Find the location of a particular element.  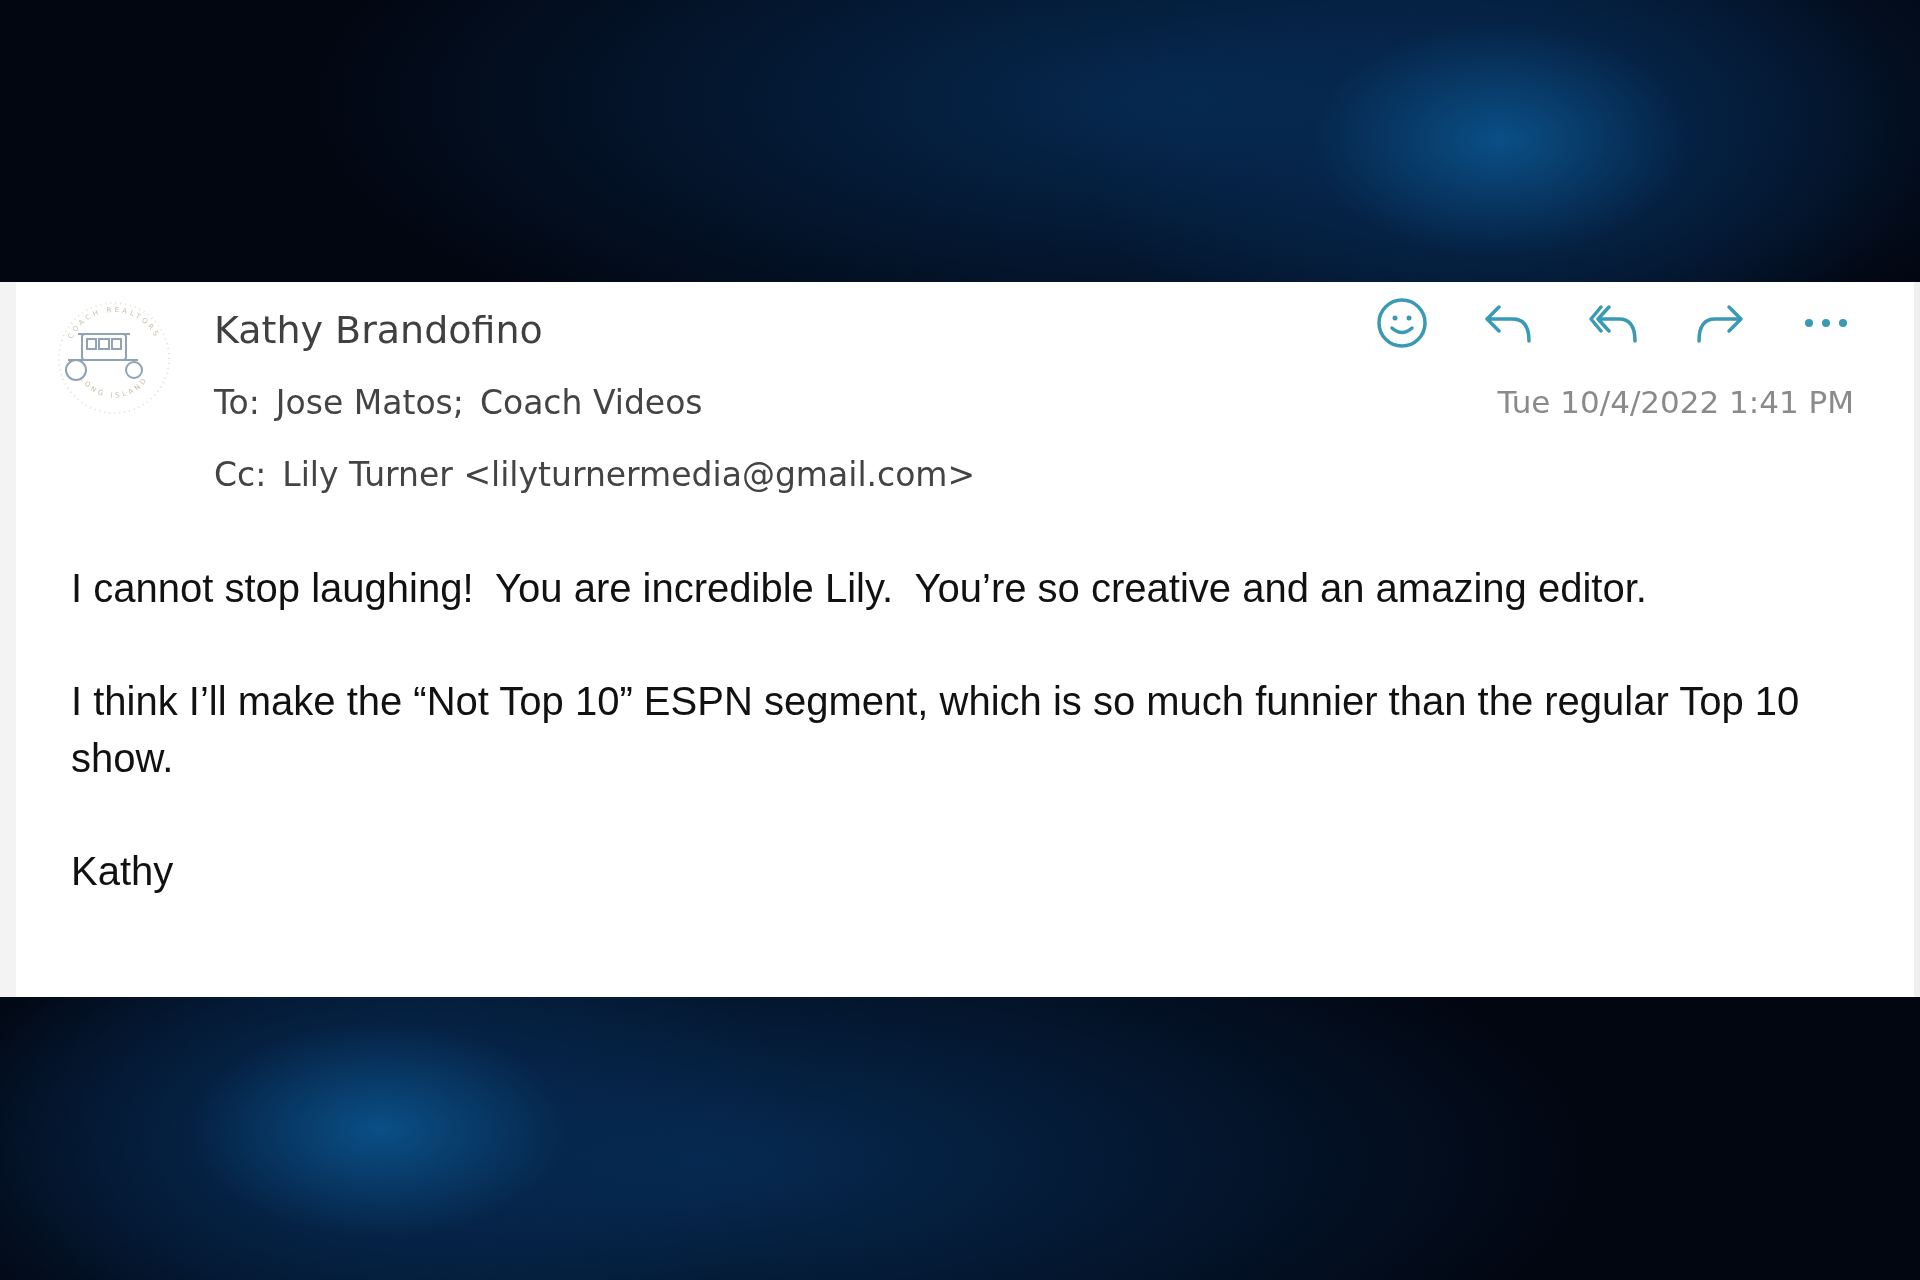

sent-date: Tue 10/4/2022 1:41 PM is located at coordinates (1675, 402).